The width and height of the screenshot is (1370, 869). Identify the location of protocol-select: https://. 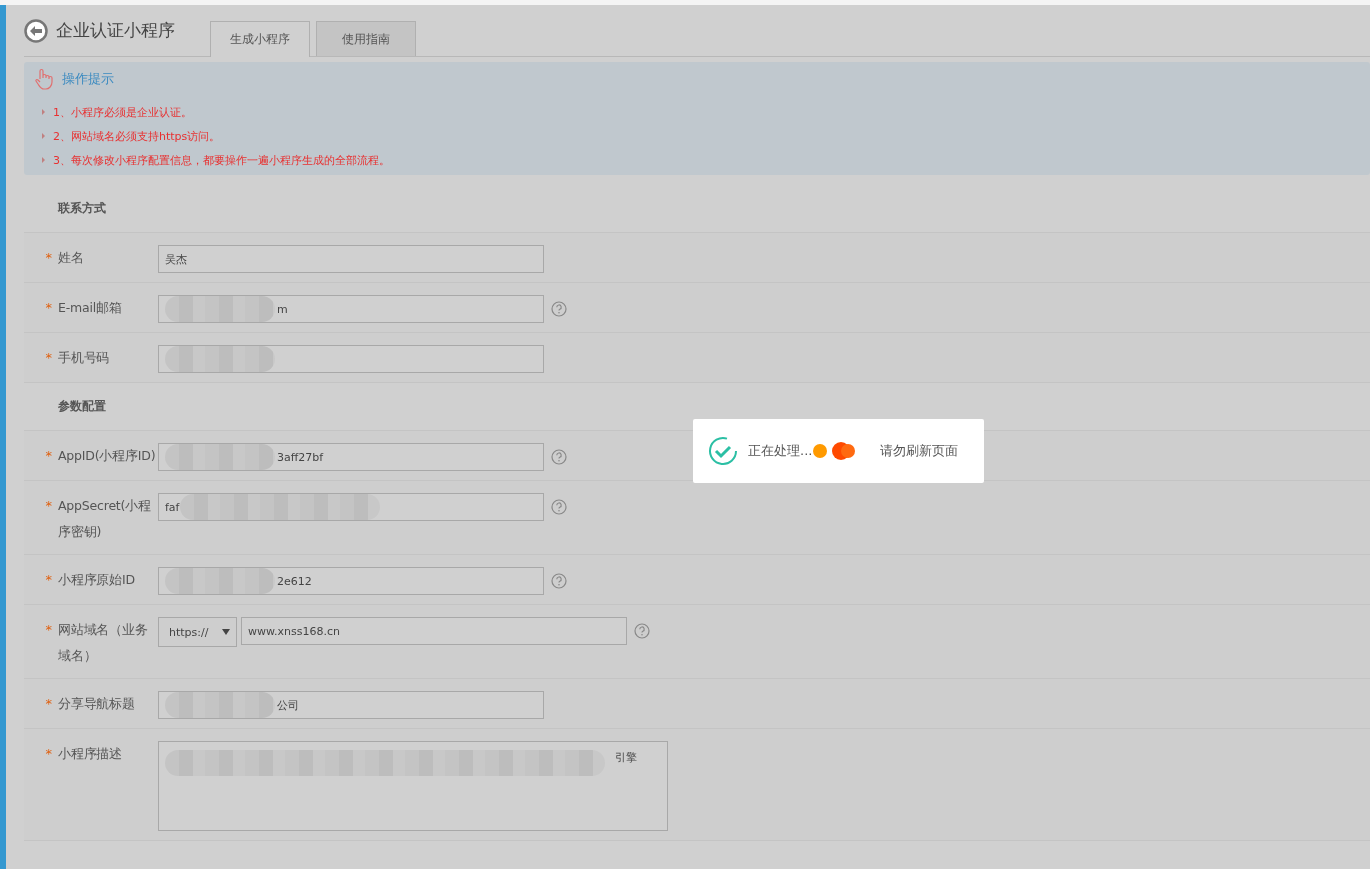
(197, 632).